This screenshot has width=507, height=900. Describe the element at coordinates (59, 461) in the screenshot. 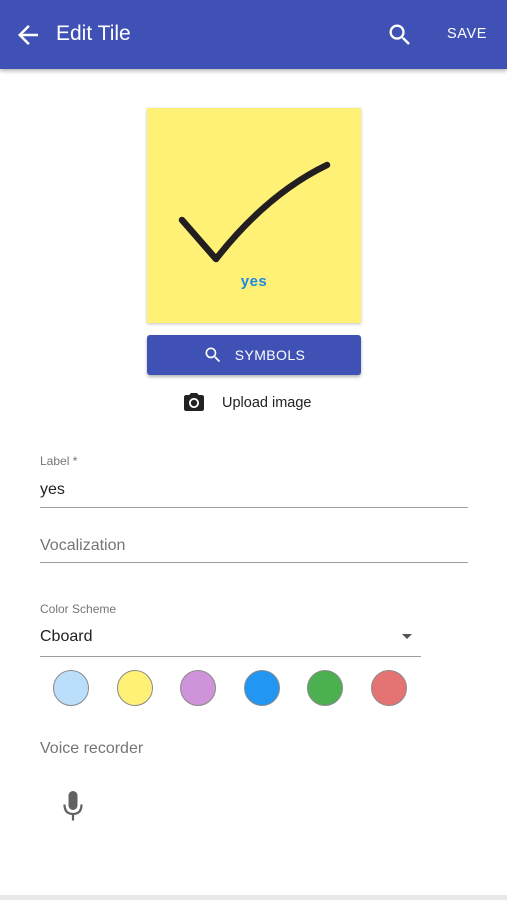

I see `label-field-label: Label *` at that location.